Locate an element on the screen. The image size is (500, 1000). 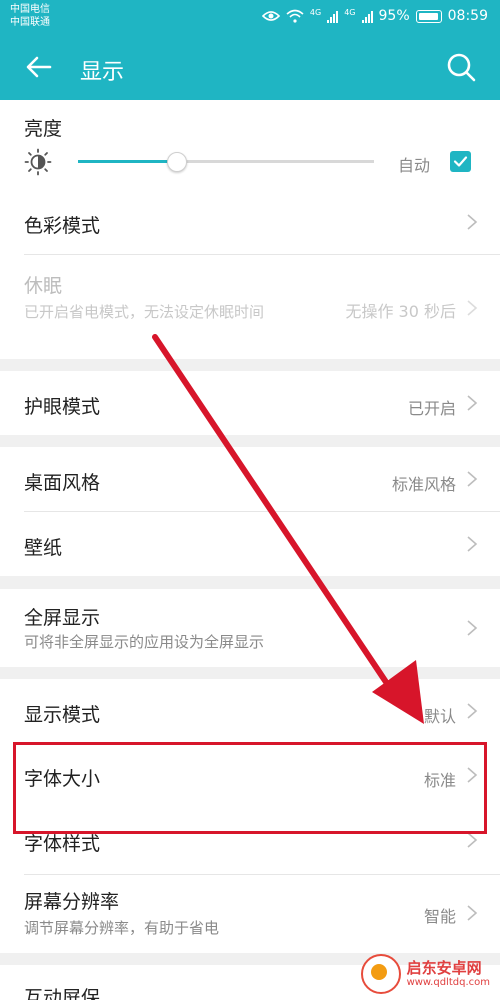
fullscreen-description: 可将非全屏显示的应用设为全屏显示 is located at coordinates (144, 642).